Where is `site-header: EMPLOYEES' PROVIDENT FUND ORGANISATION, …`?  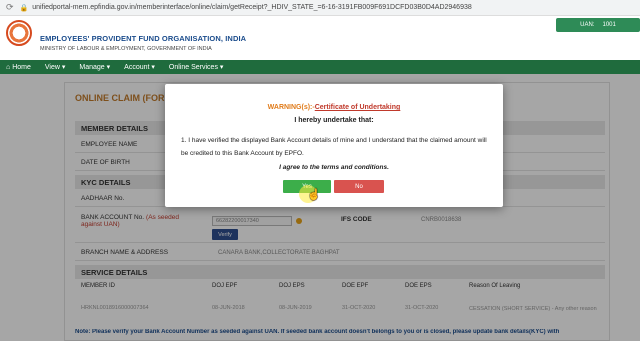 site-header: EMPLOYEES' PROVIDENT FUND ORGANISATION, … is located at coordinates (320, 38).